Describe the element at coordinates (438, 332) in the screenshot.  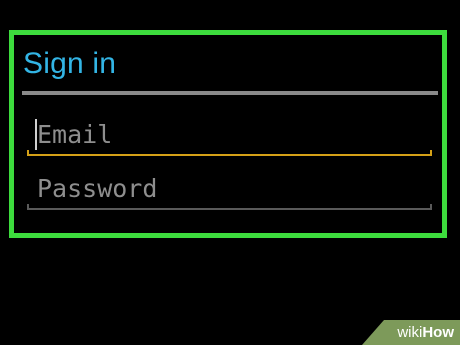
I see `watermark-suffix: How` at that location.